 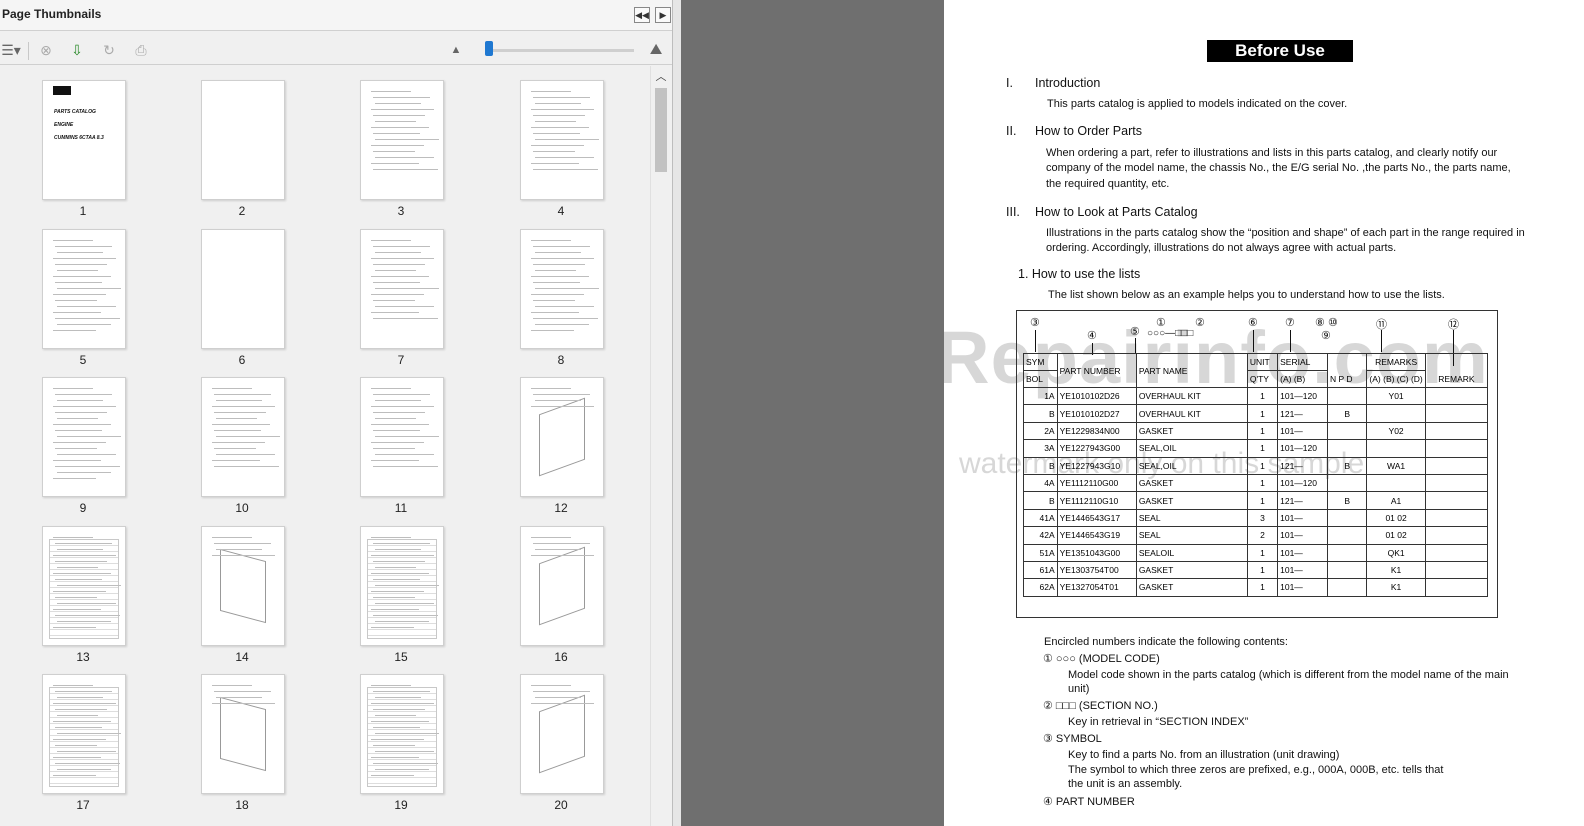 I want to click on table-cell: 2A, so click(x=1040, y=431).